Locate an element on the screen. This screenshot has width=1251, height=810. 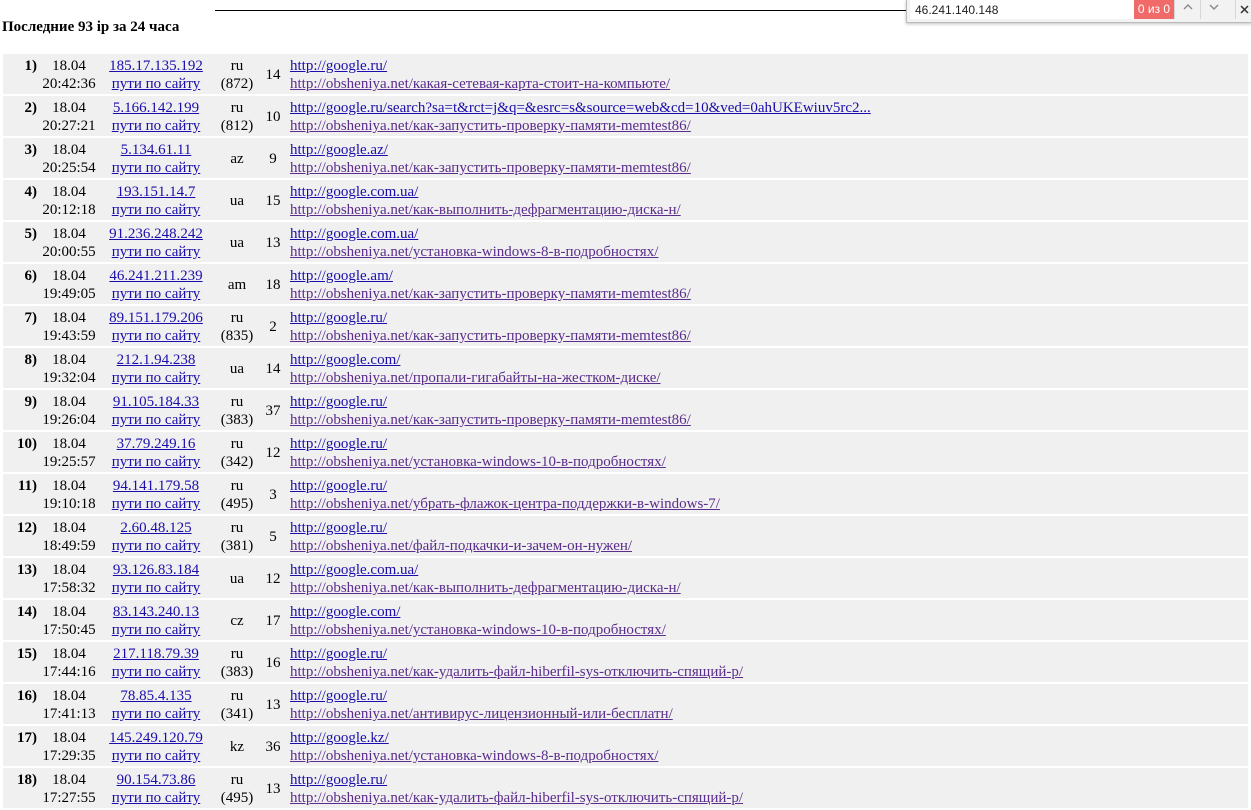
ip-link: 193.151.14.7 is located at coordinates (156, 192).